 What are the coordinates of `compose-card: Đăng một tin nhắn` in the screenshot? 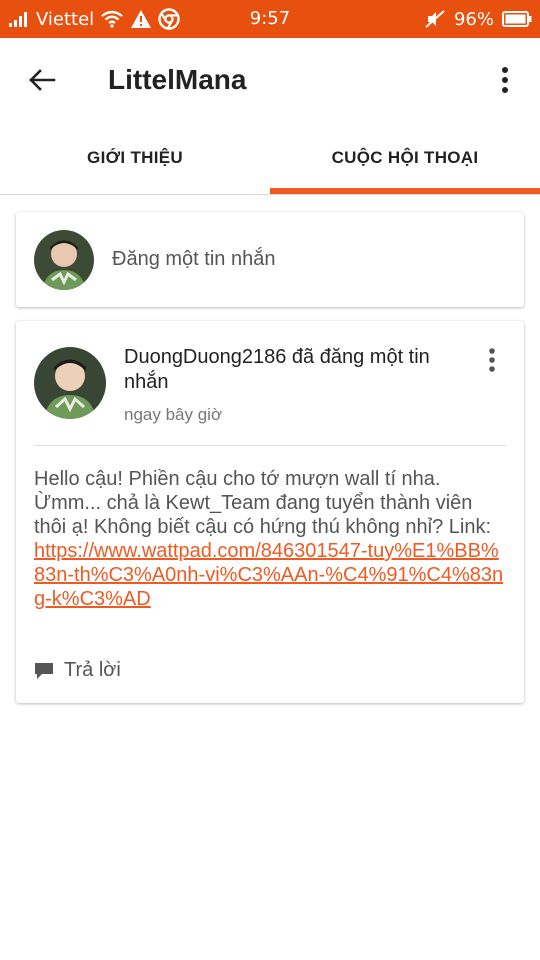 It's located at (270, 259).